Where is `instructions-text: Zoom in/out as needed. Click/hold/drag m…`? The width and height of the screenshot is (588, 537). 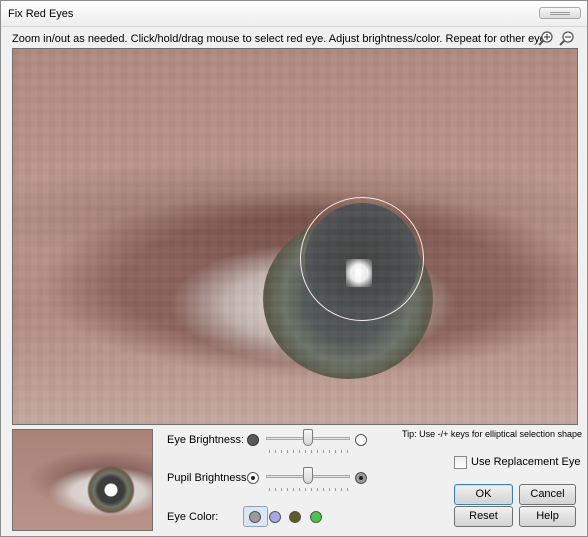
instructions-text: Zoom in/out as needed. Click/hold/drag m… is located at coordinates (280, 39).